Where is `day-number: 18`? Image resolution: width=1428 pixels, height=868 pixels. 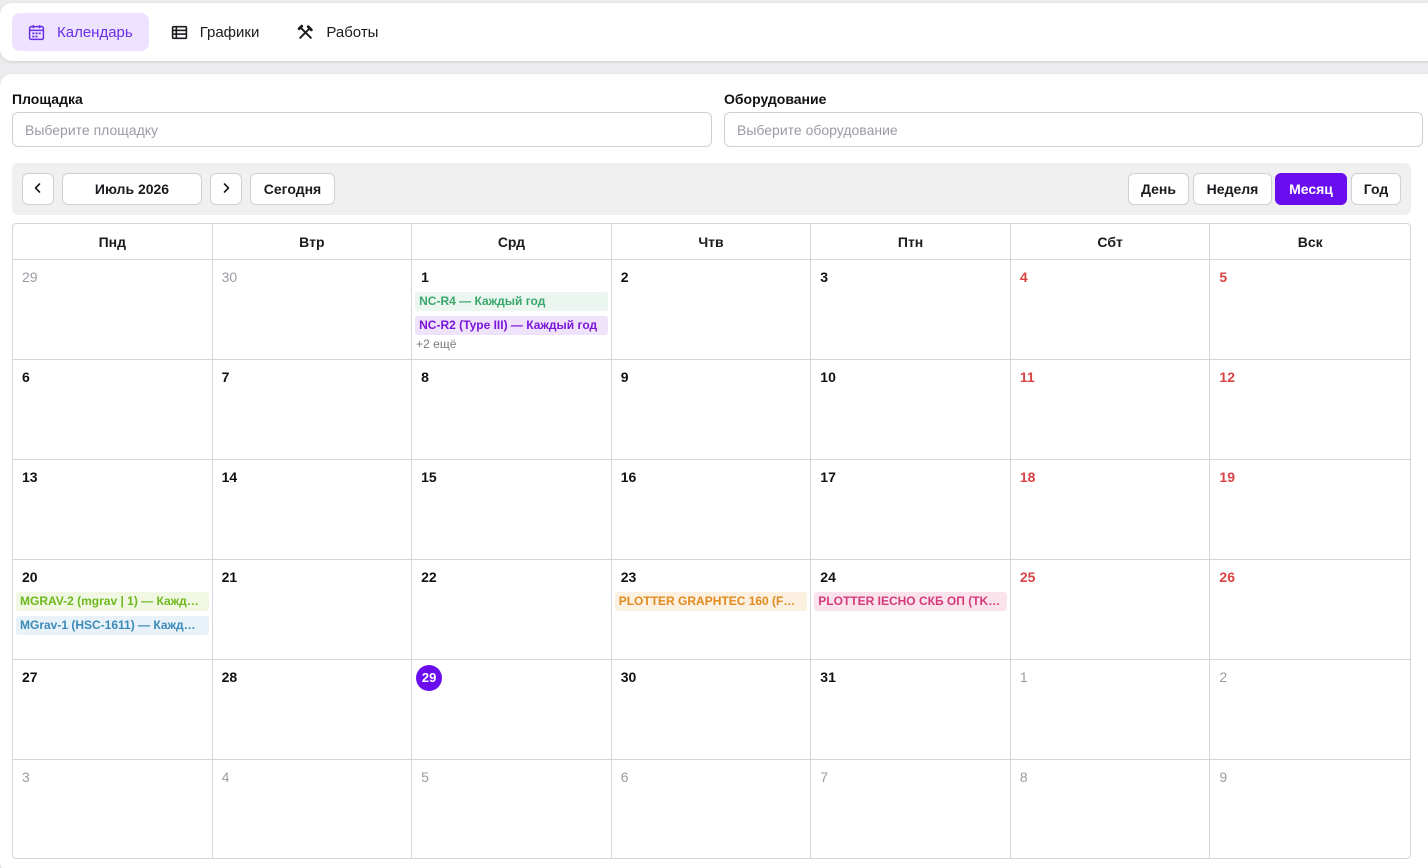 day-number: 18 is located at coordinates (1027, 477).